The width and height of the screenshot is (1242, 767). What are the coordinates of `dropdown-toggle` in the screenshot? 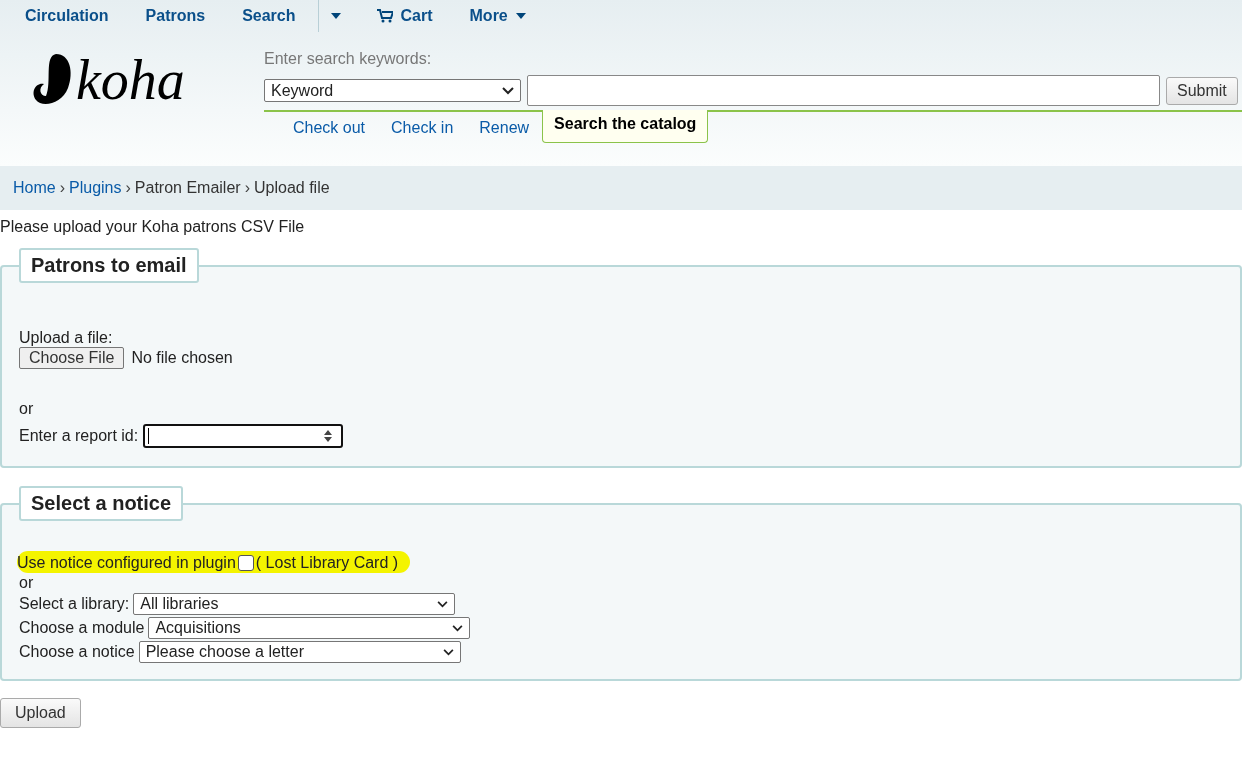 It's located at (329, 16).